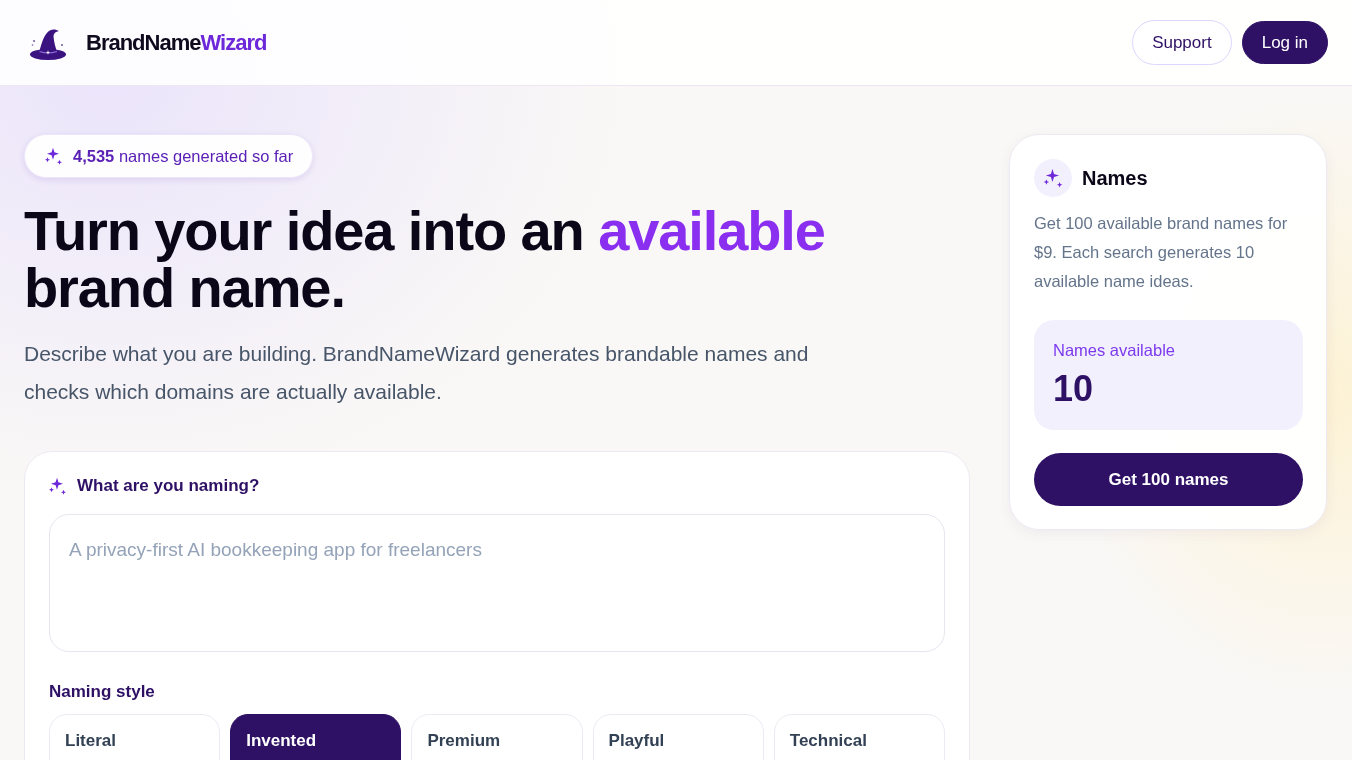 This screenshot has width=1352, height=760. What do you see at coordinates (102, 692) in the screenshot?
I see `section-label: Naming style` at bounding box center [102, 692].